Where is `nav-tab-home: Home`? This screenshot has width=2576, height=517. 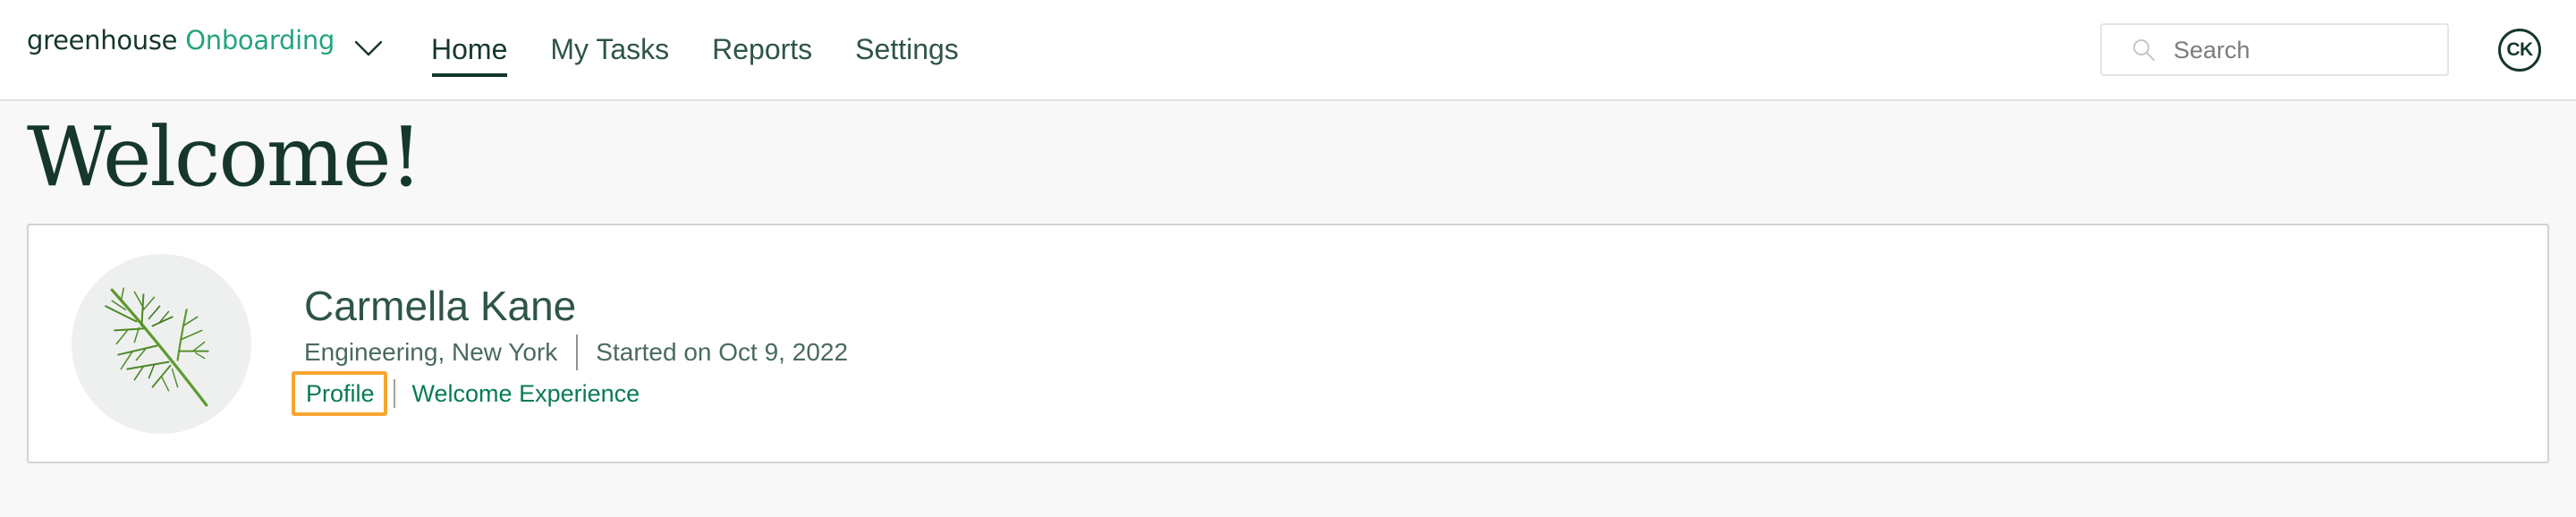
nav-tab-home: Home is located at coordinates (469, 50).